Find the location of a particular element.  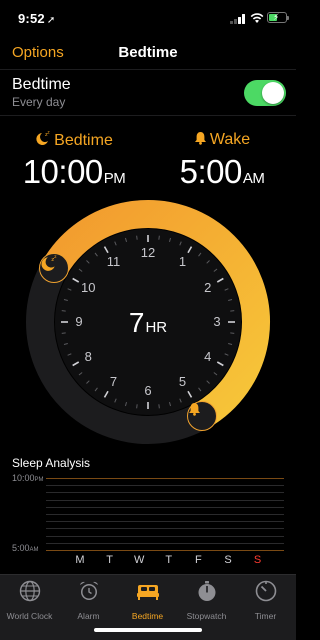

wake-time-block: Wake 5:00AM is located at coordinates (222, 163).